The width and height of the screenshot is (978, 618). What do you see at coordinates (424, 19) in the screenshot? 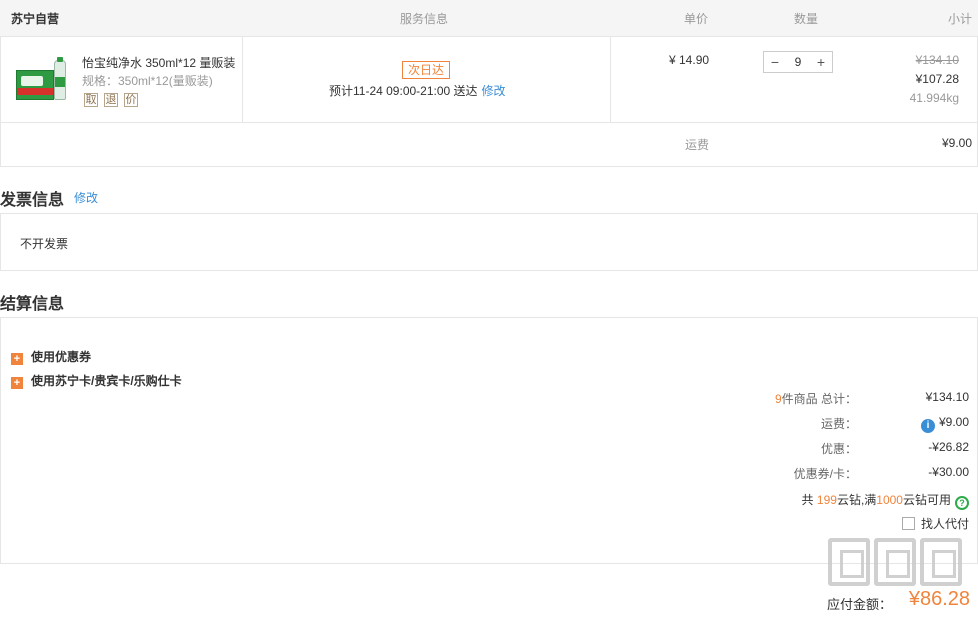
I see `column-service: 服务信息` at bounding box center [424, 19].